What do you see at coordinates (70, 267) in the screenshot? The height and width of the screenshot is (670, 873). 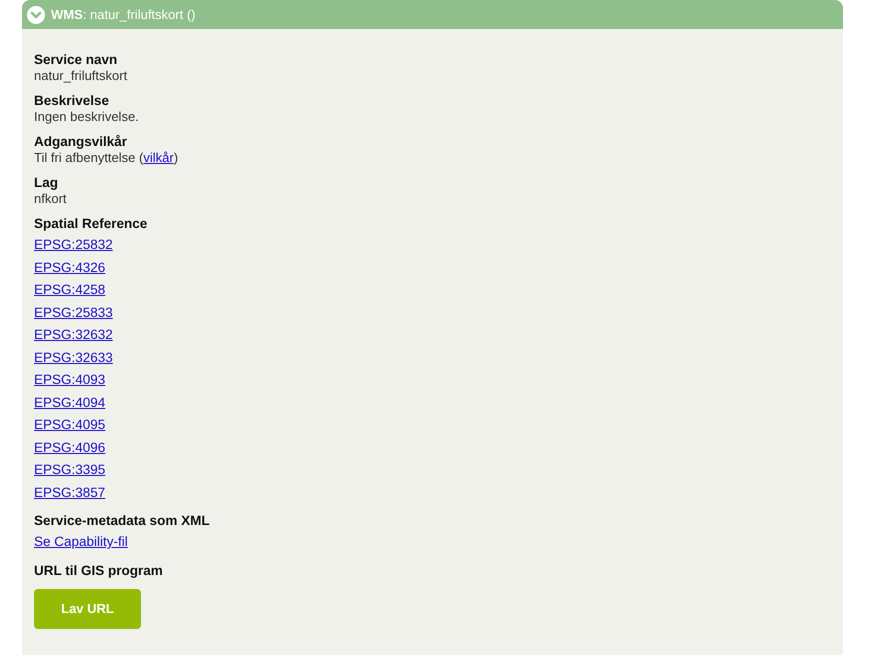 I see `link: EPSG:4326` at bounding box center [70, 267].